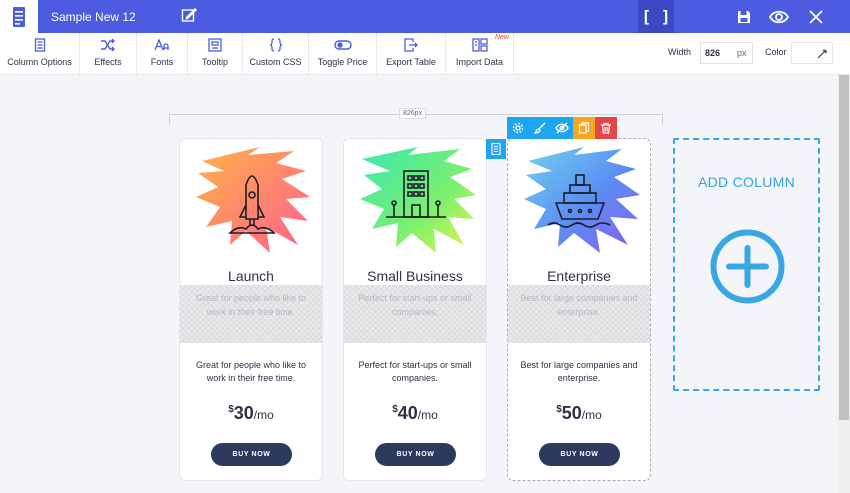 The image size is (850, 493). I want to click on column-style-brush-icon, so click(540, 128).